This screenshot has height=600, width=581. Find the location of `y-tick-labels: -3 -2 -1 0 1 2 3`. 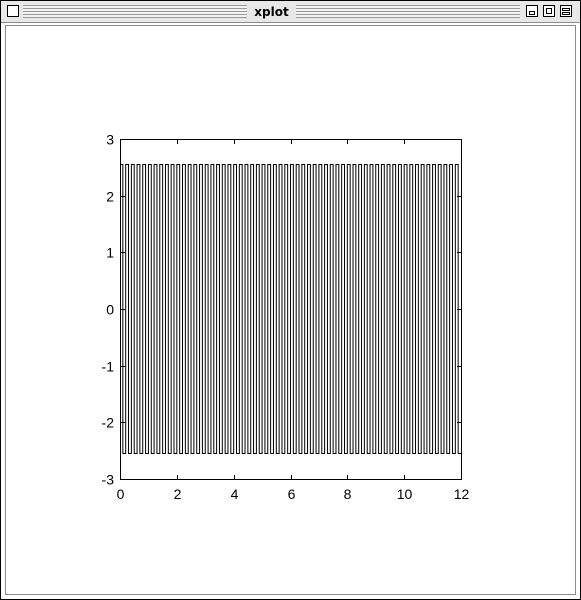

y-tick-labels: -3 -2 -1 0 1 2 3 is located at coordinates (108, 310).